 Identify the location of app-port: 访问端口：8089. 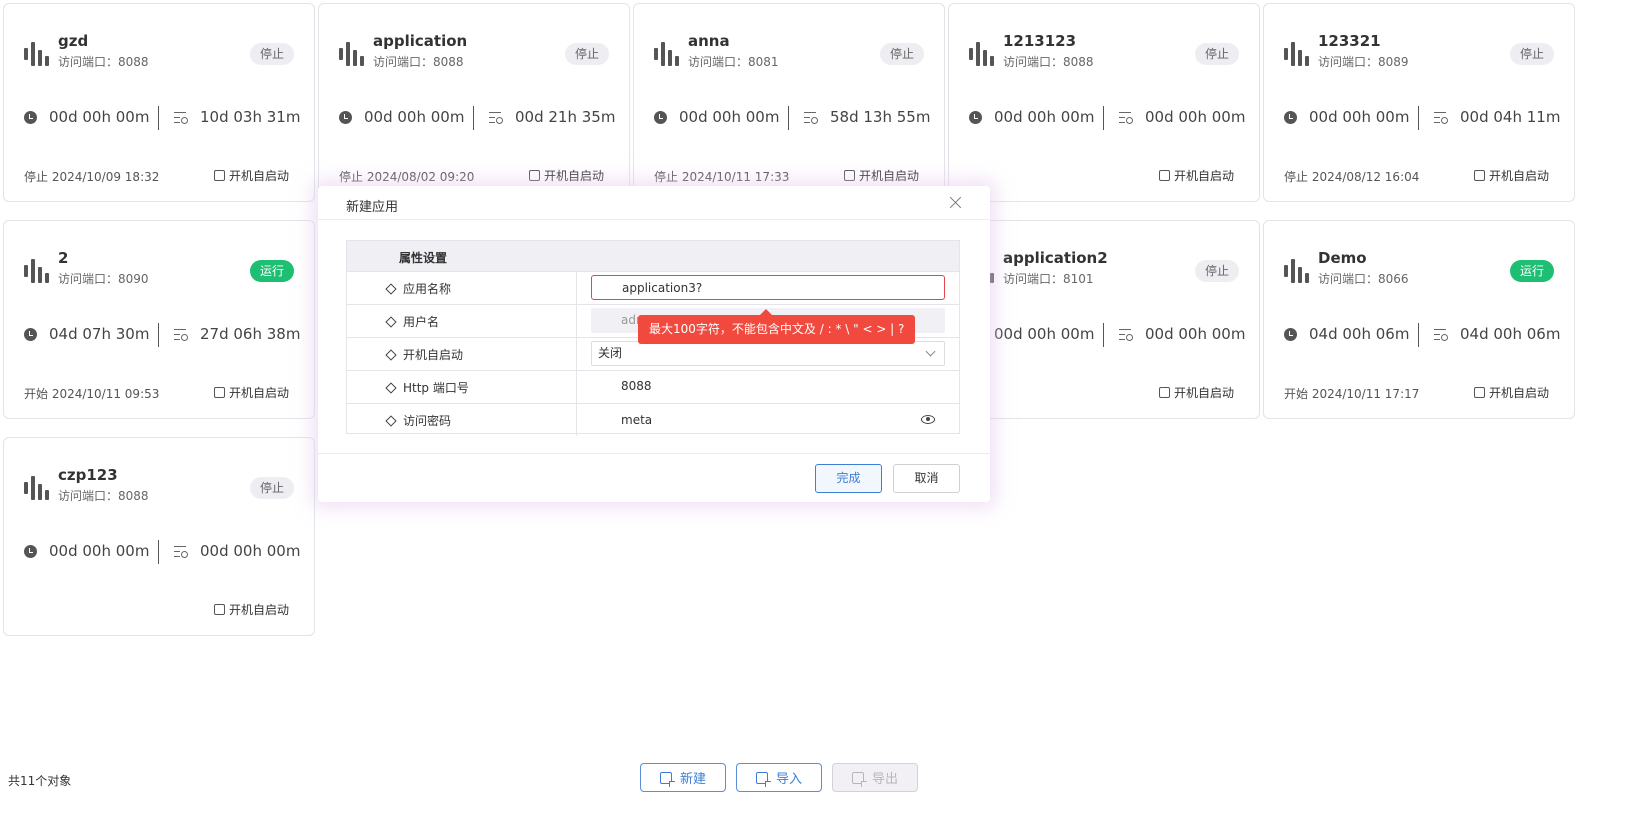
(1363, 62).